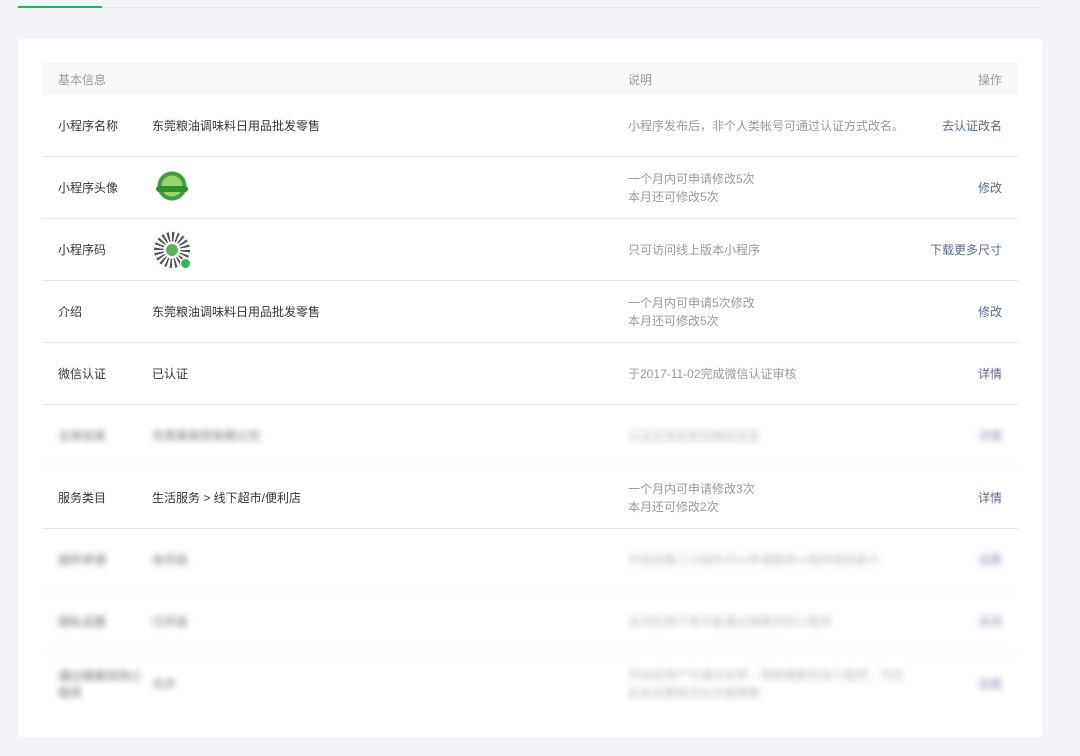  I want to click on category-details-link: 详情, so click(990, 498).